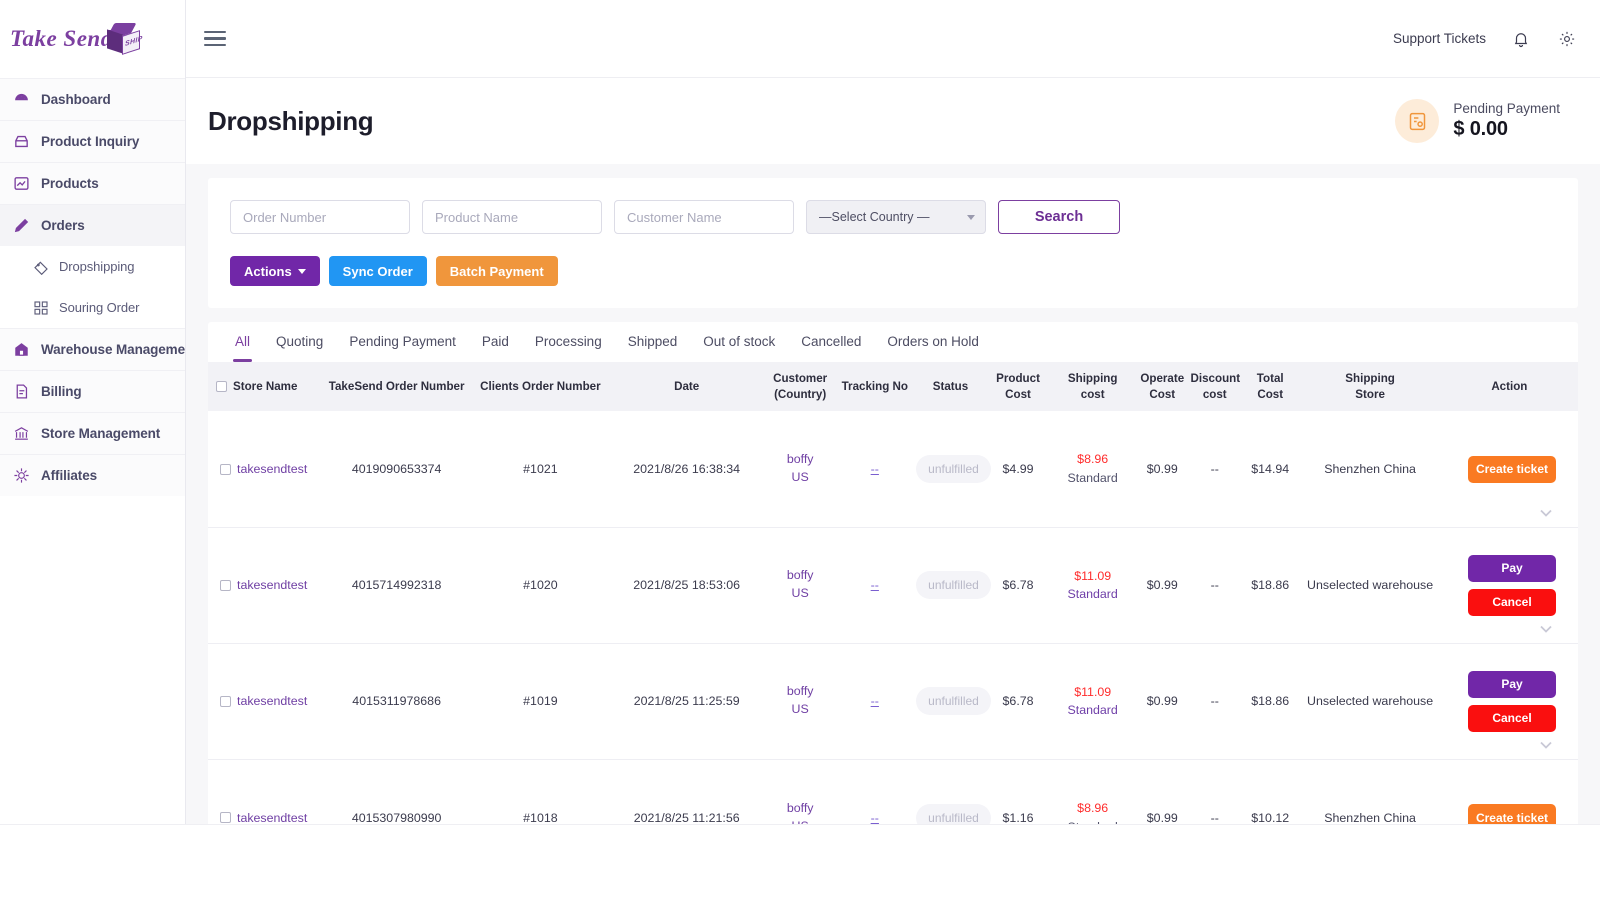  I want to click on col-shipping-cost-line1: Shipping, so click(1092, 378).